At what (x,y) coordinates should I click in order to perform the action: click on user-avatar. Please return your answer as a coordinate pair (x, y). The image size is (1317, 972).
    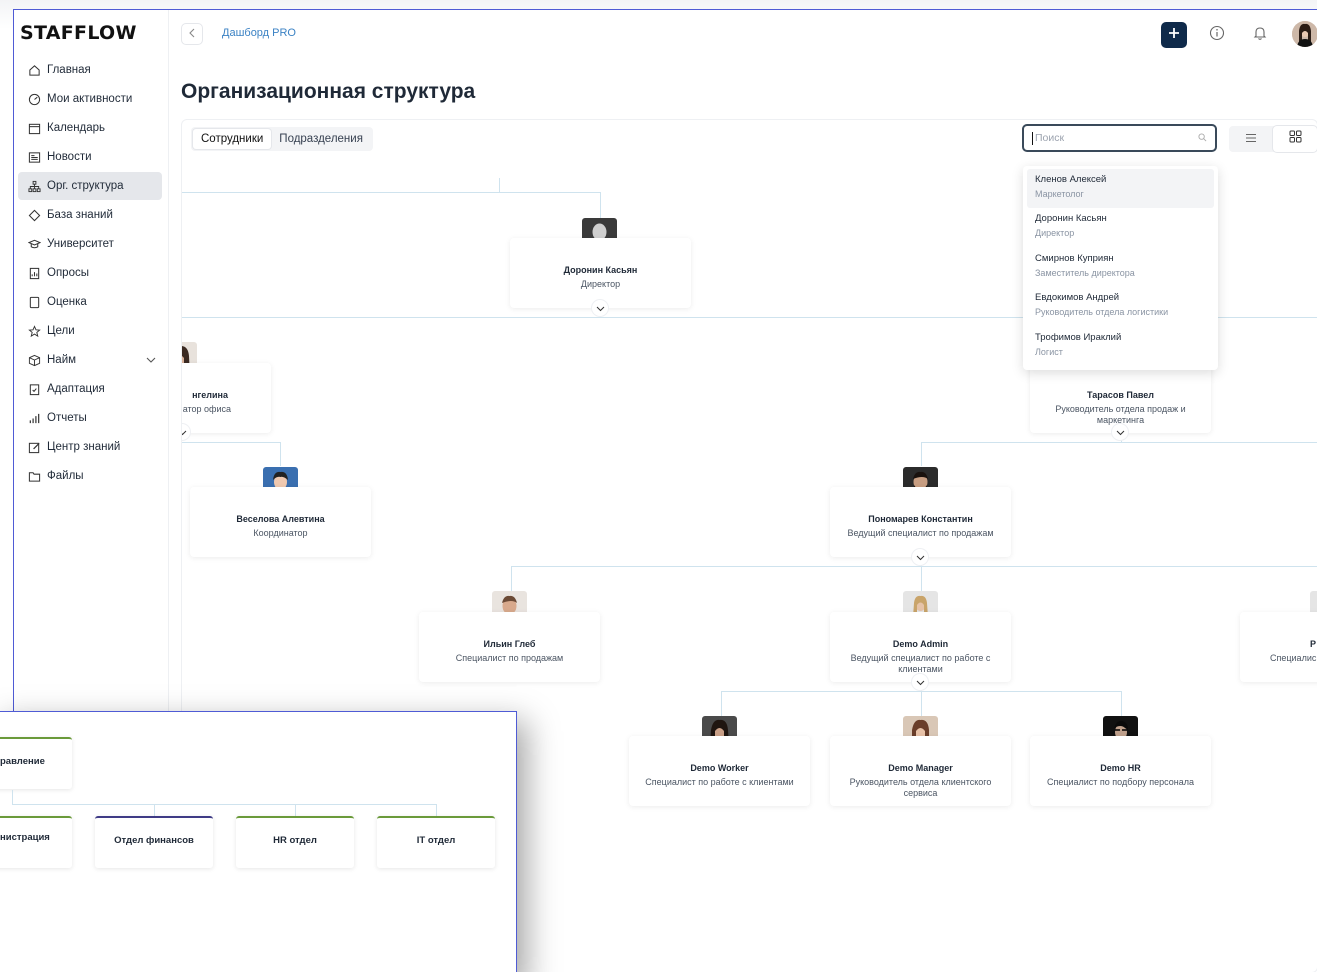
    Looking at the image, I should click on (1304, 34).